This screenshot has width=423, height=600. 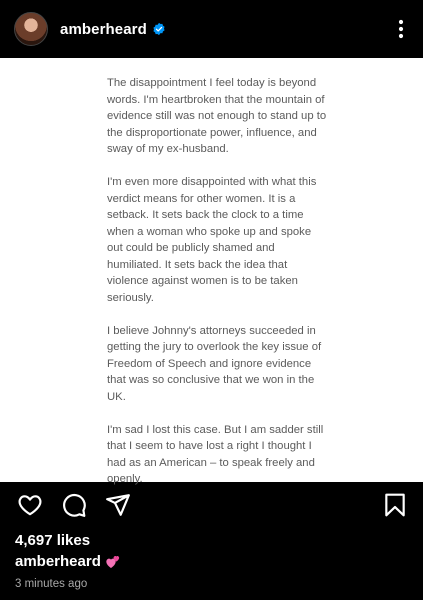 What do you see at coordinates (211, 540) in the screenshot?
I see `likes-count: 4,697 likes` at bounding box center [211, 540].